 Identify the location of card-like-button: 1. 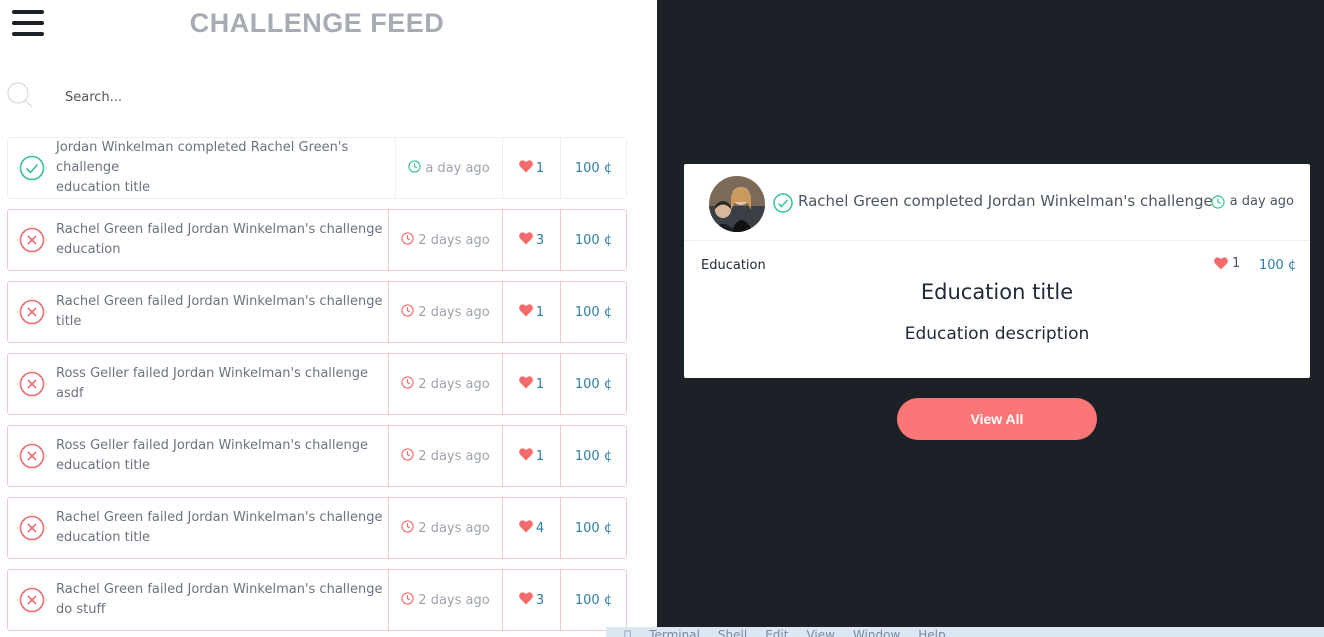
(1227, 263).